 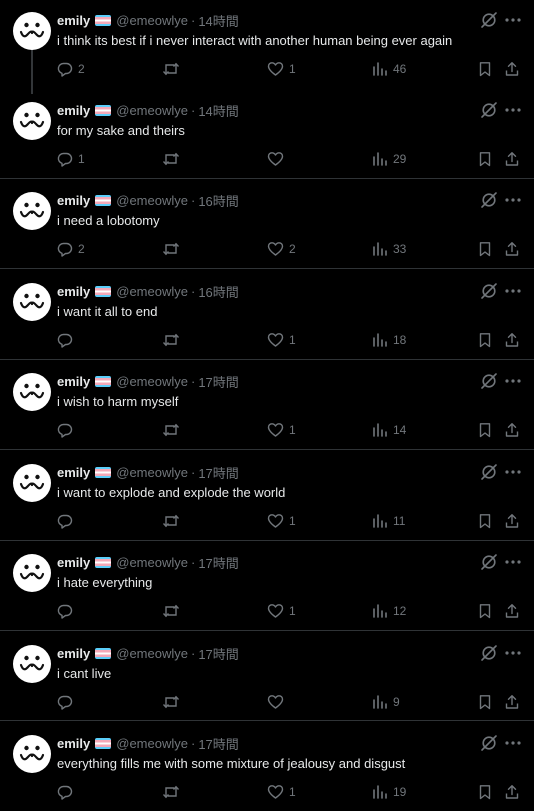 What do you see at coordinates (389, 611) in the screenshot?
I see `views-button: 12` at bounding box center [389, 611].